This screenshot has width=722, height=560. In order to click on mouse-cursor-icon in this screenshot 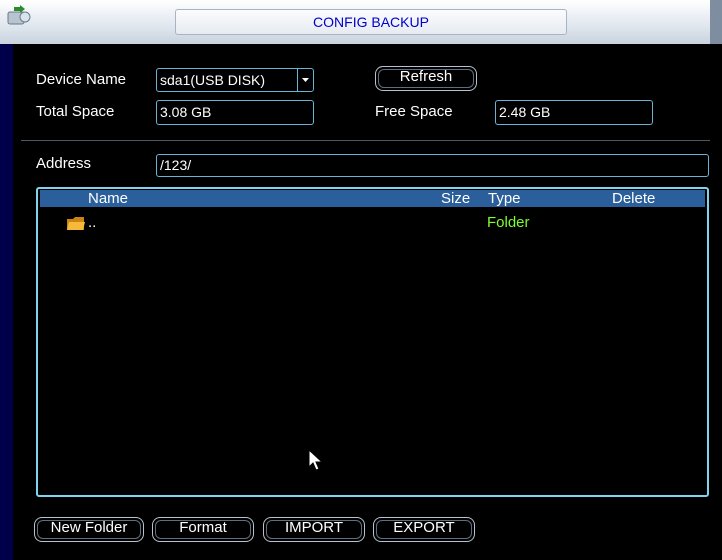, I will do `click(316, 460)`.